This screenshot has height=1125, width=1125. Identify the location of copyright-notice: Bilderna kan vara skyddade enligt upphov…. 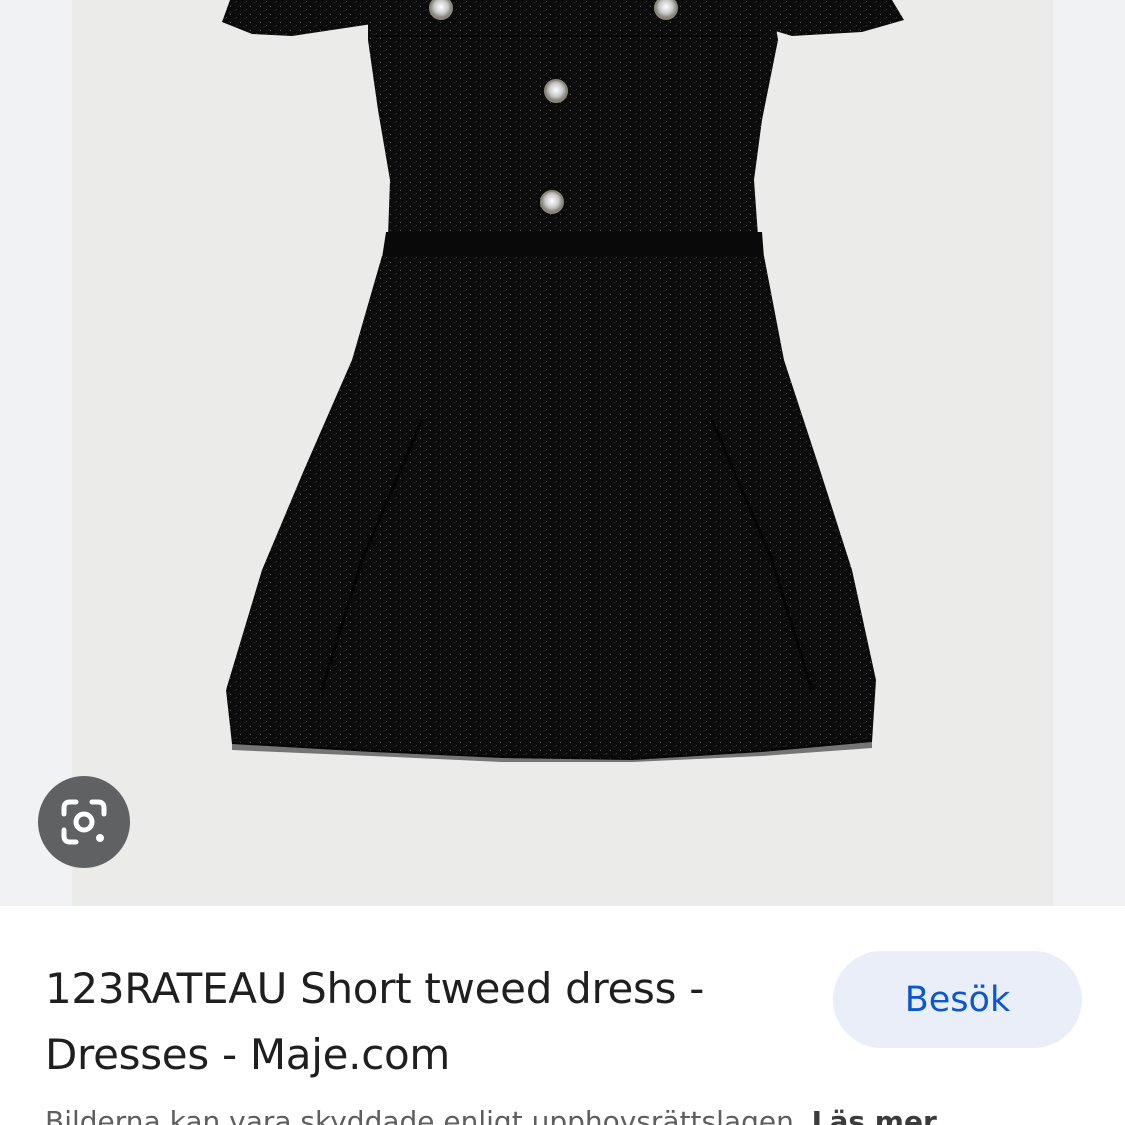
(575, 1113).